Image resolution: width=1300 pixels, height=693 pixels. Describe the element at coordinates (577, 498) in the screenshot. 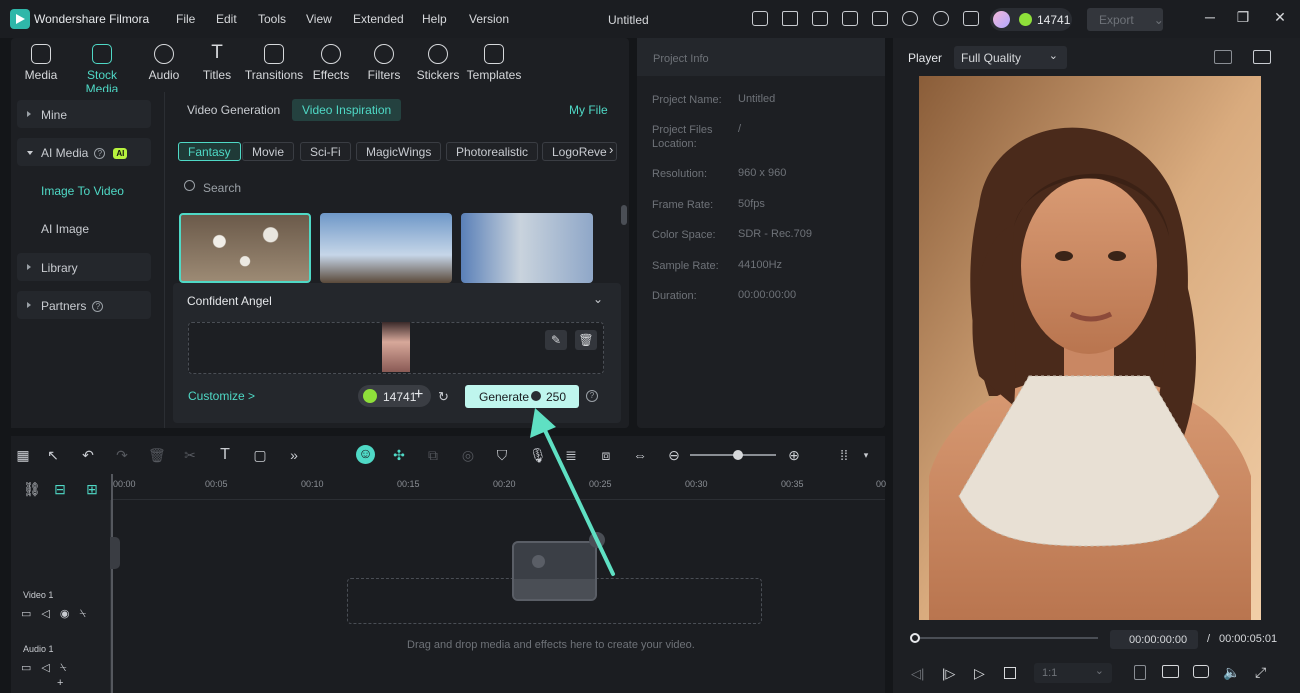

I see `annotation-arrow-shaft` at that location.